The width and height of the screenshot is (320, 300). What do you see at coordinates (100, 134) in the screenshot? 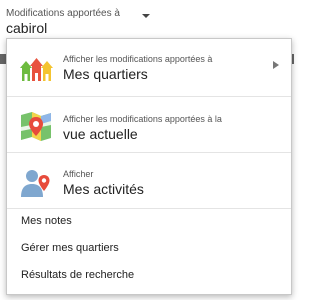
I see `menu-item-label: vue actuelle` at bounding box center [100, 134].